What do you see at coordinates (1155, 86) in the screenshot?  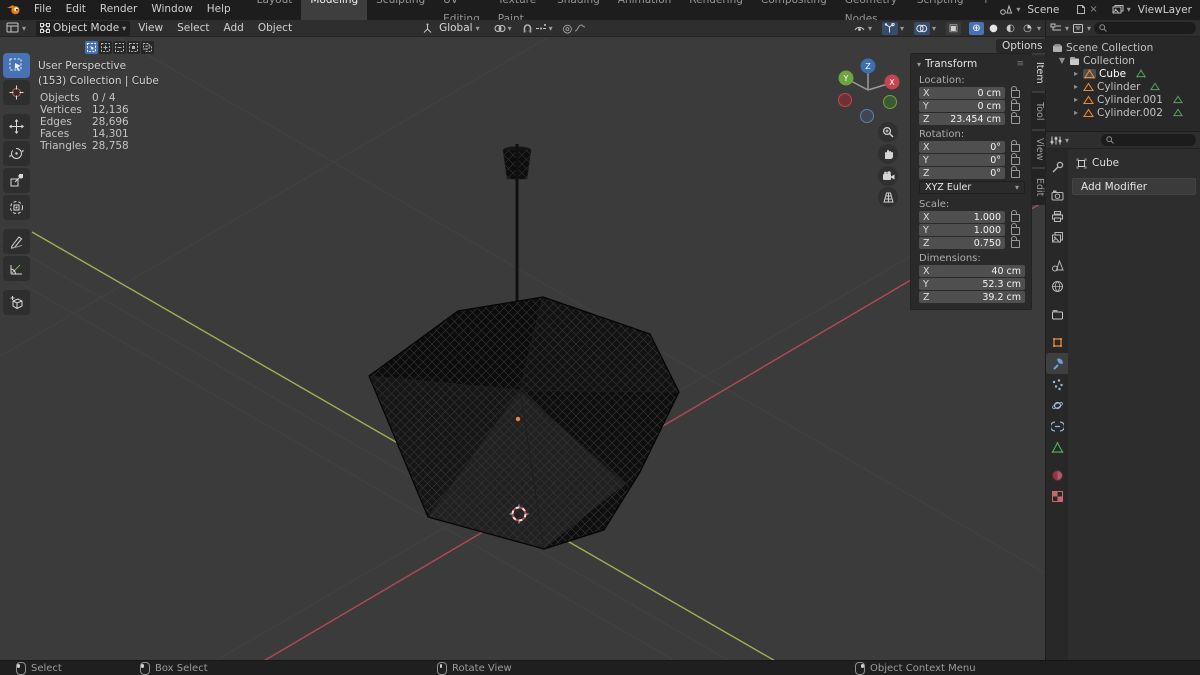 I see `cylinder-mesh-data-icon` at bounding box center [1155, 86].